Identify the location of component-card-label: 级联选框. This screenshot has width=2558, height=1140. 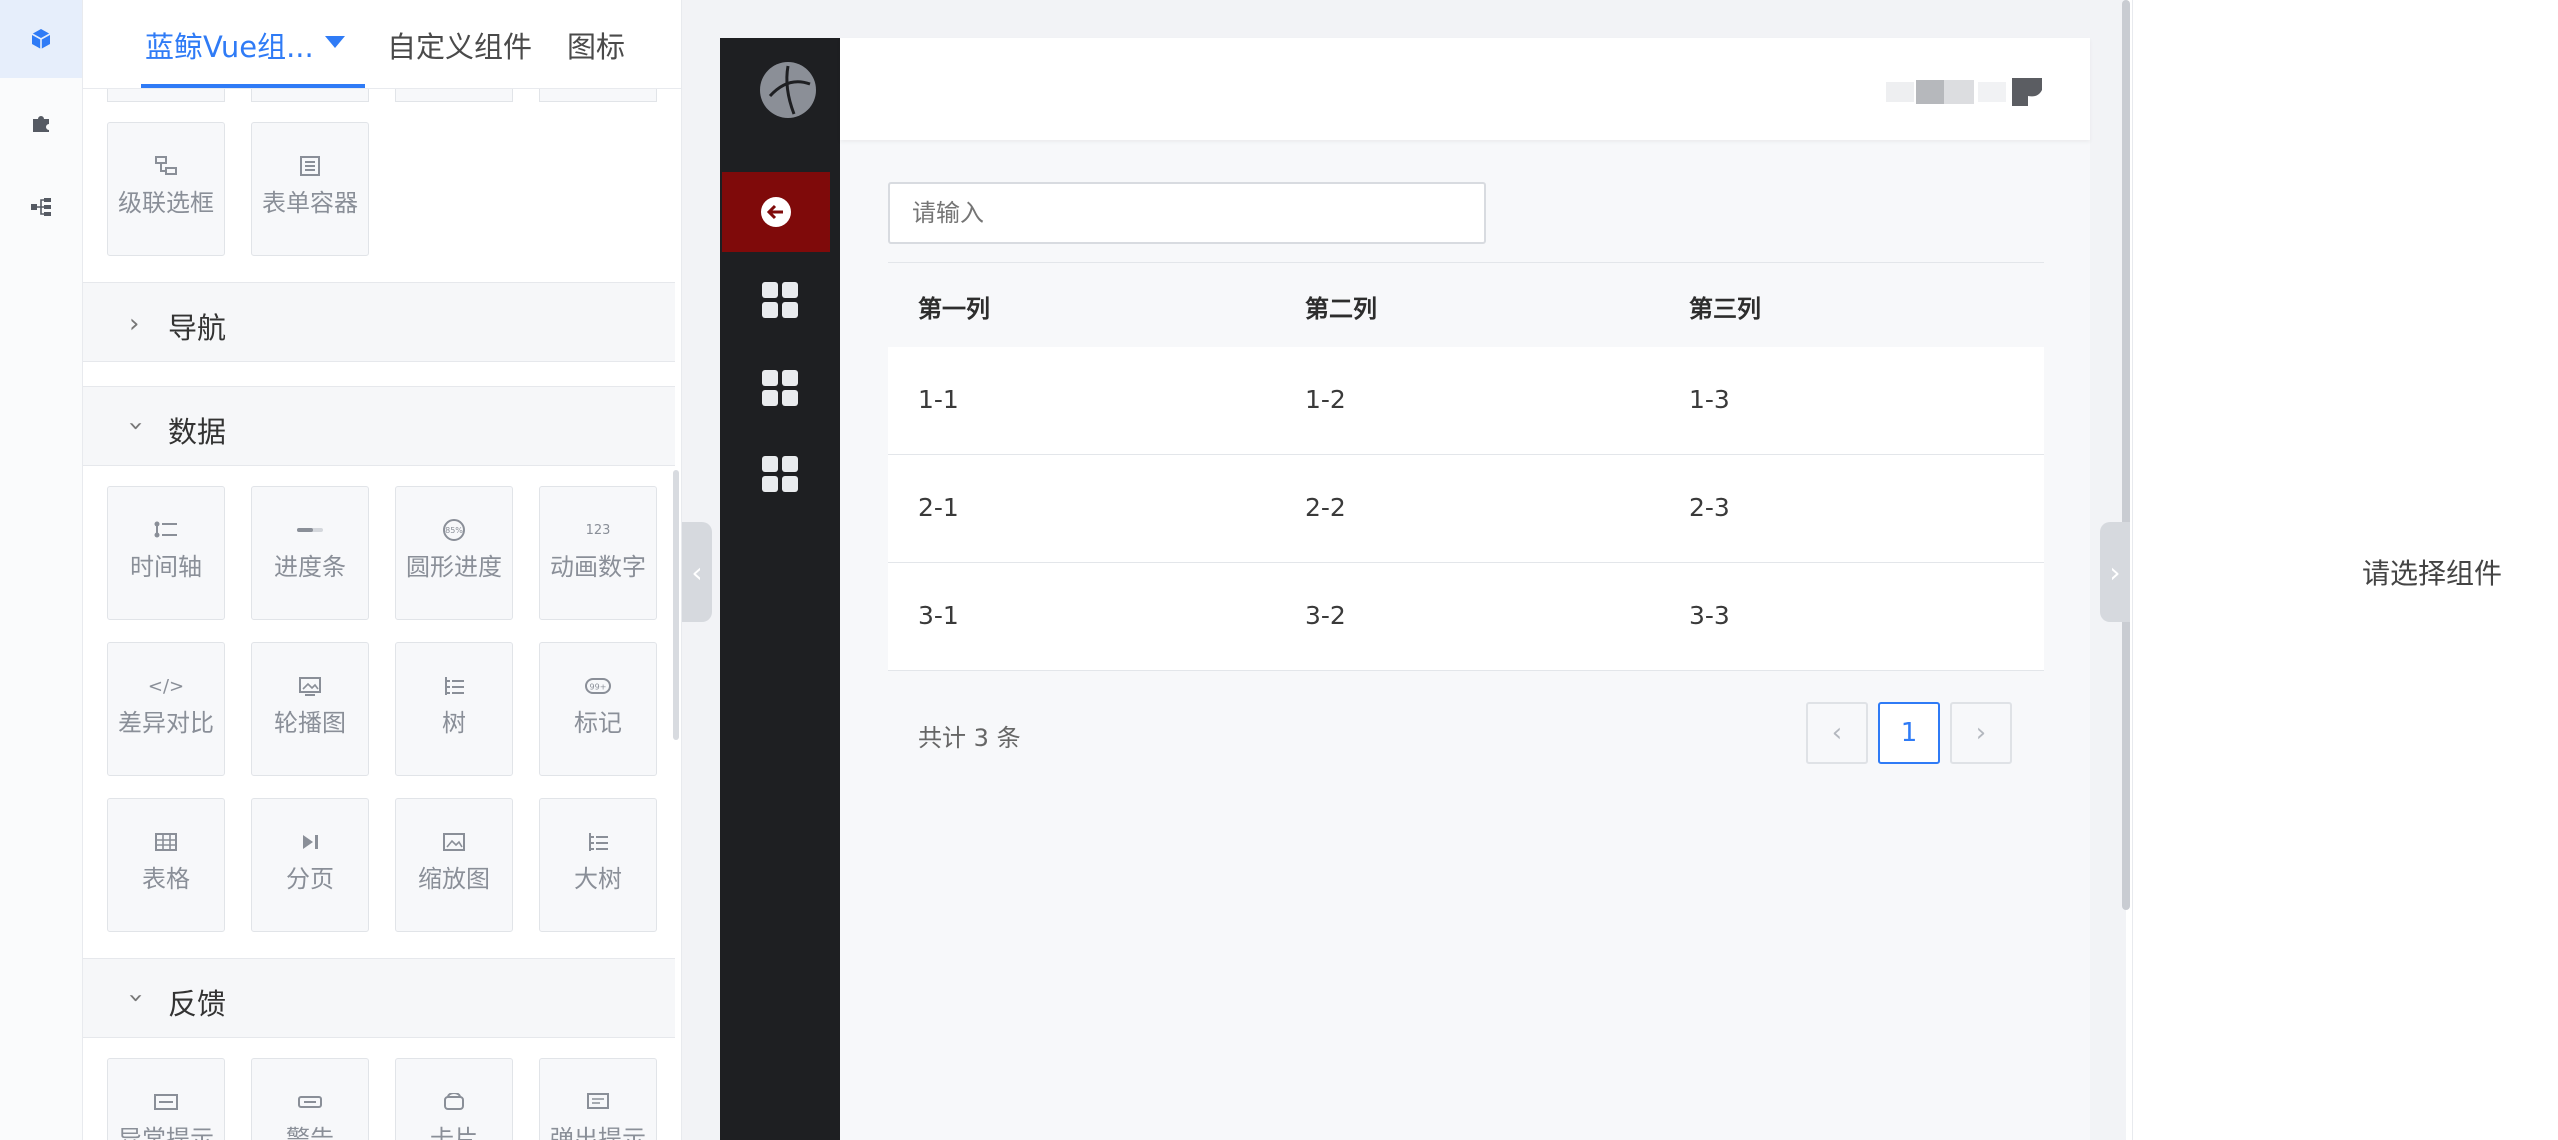
(166, 203).